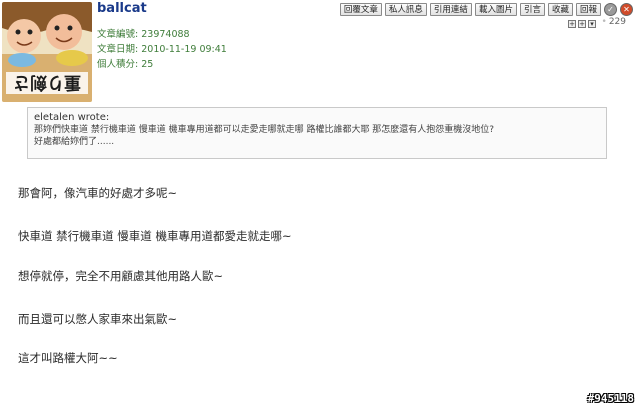  What do you see at coordinates (72, 117) in the screenshot?
I see `quote-author: eletalen wrote:` at bounding box center [72, 117].